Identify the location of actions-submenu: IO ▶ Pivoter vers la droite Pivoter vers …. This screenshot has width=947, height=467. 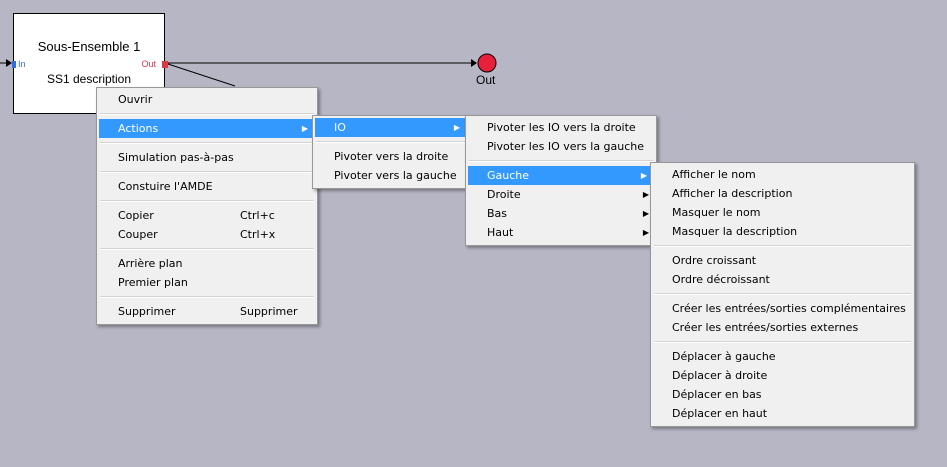
(391, 152).